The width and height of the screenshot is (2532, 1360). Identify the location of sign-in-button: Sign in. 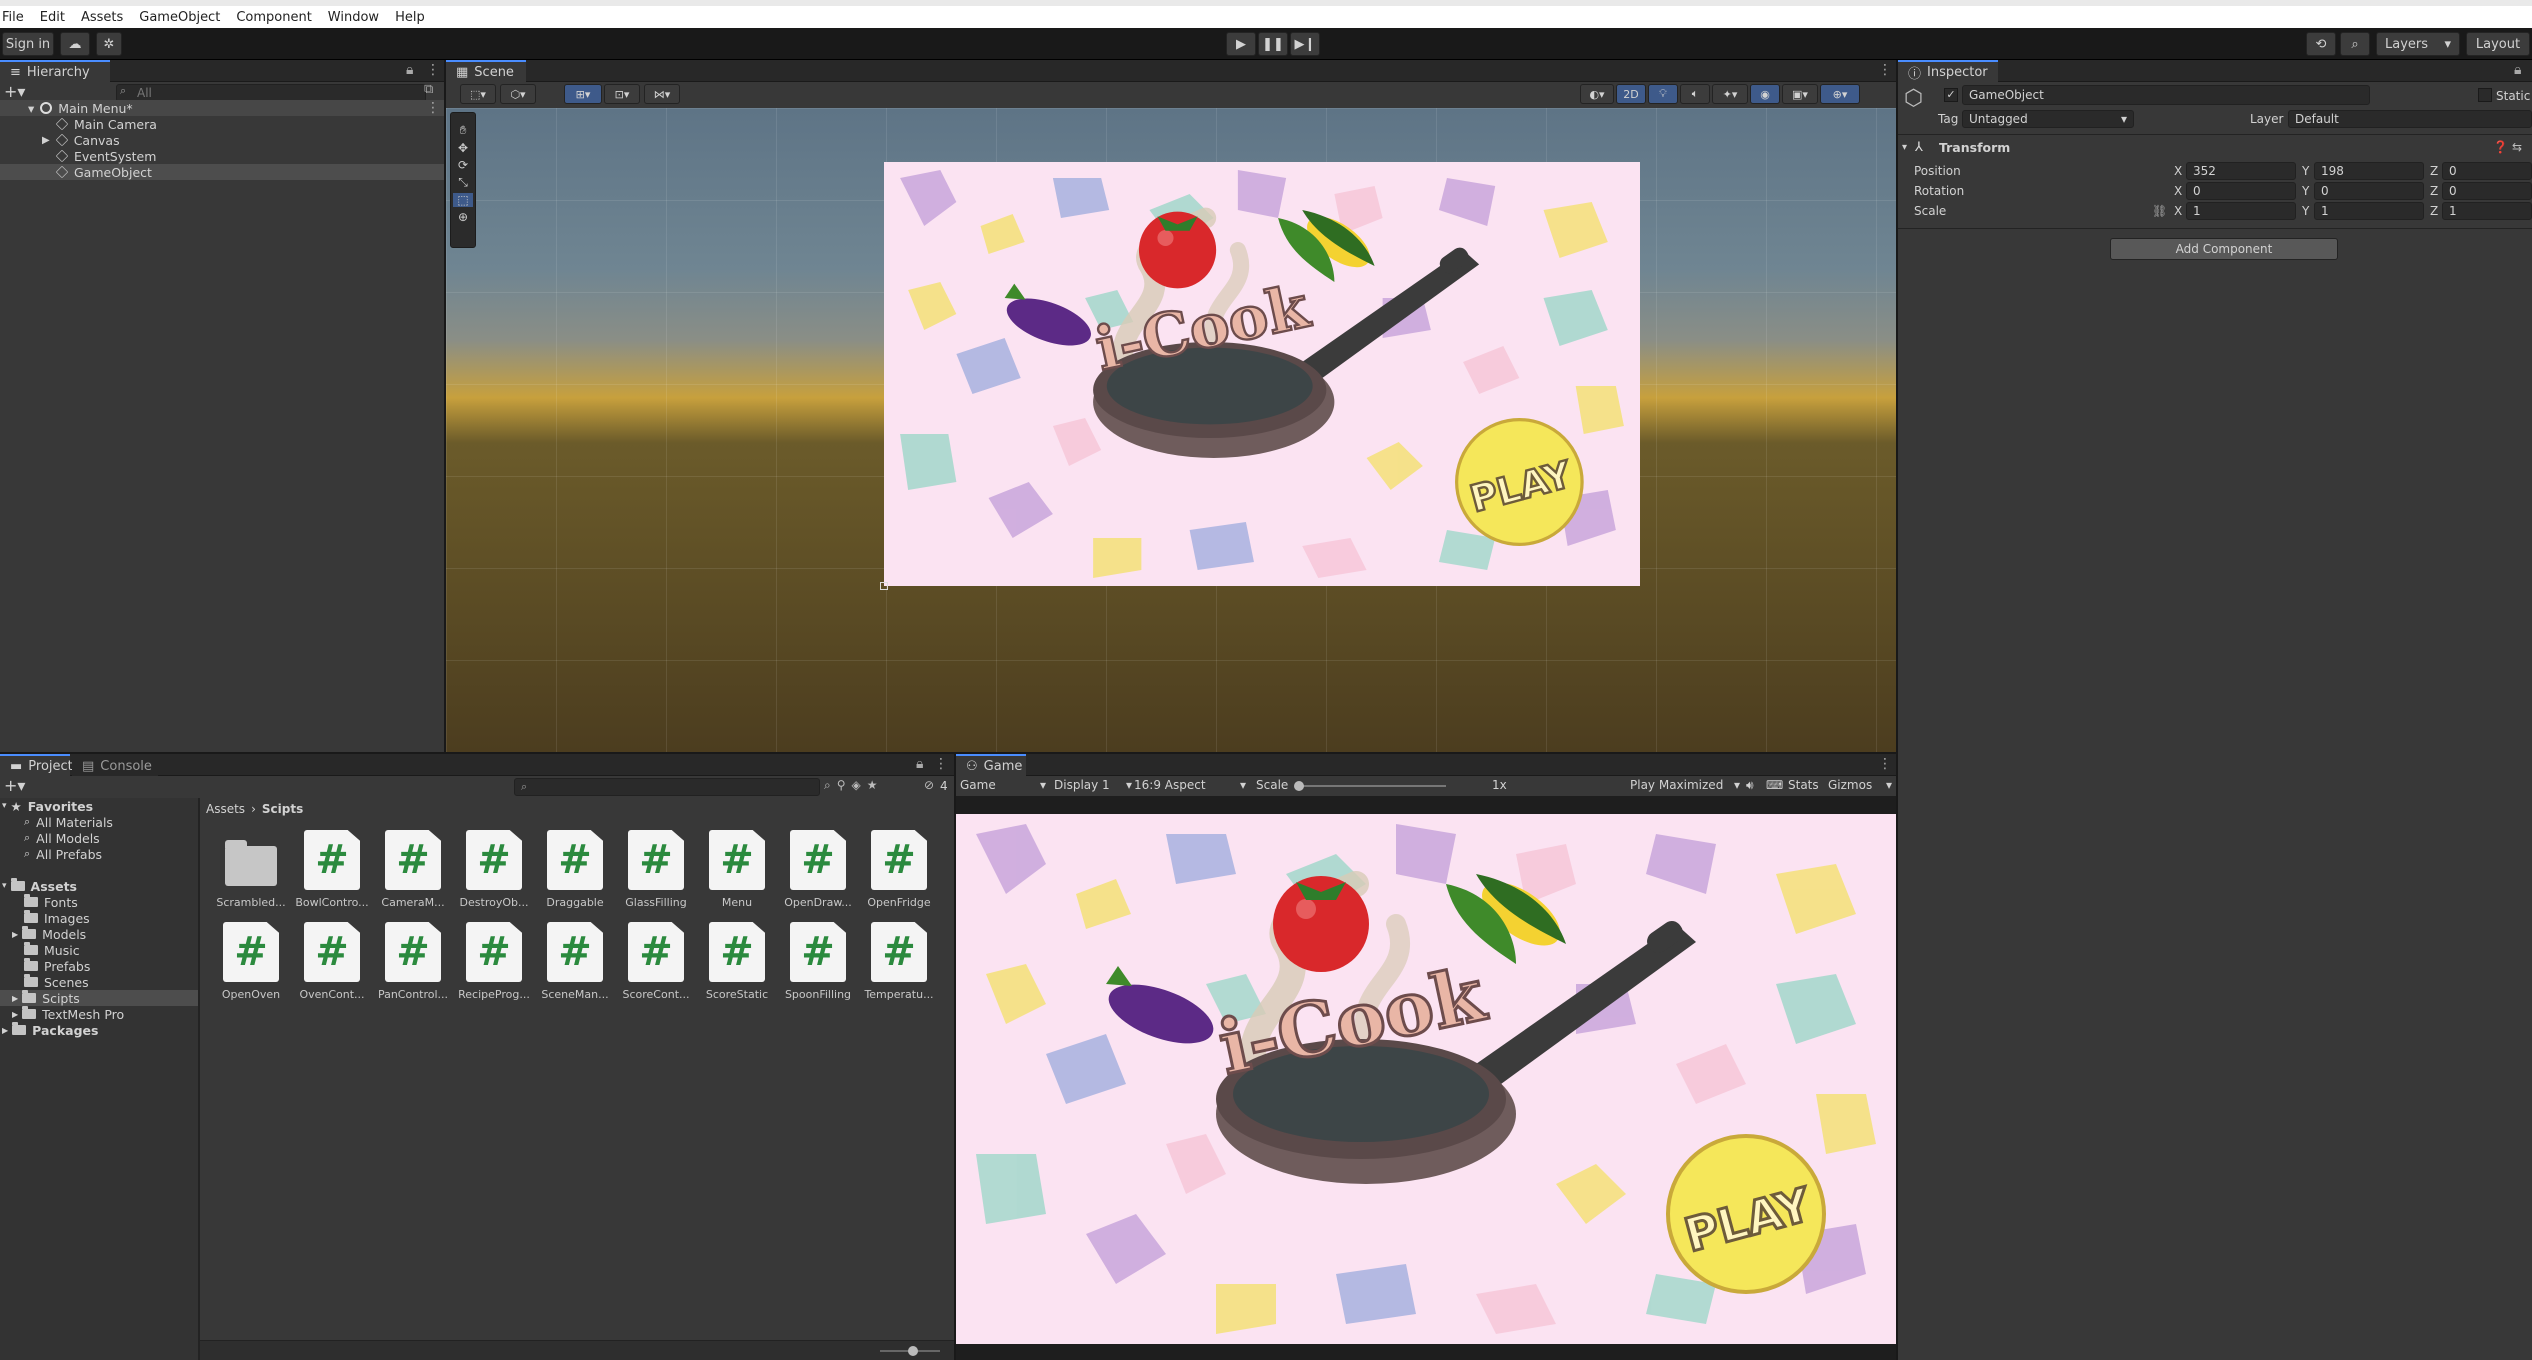
(28, 44).